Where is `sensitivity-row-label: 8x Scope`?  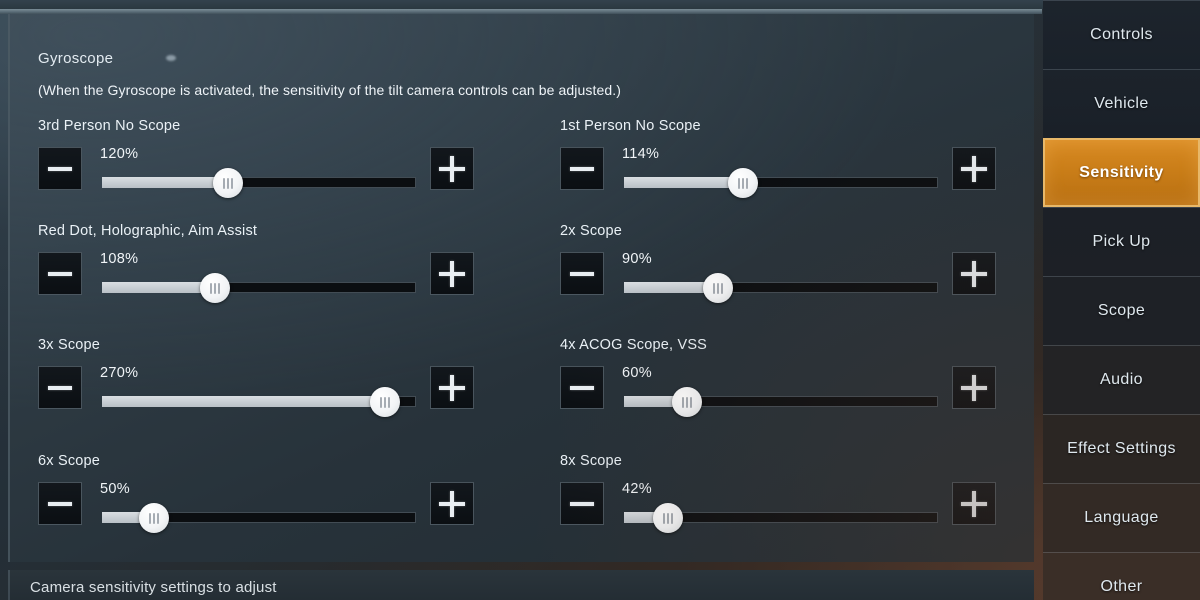 sensitivity-row-label: 8x Scope is located at coordinates (591, 461).